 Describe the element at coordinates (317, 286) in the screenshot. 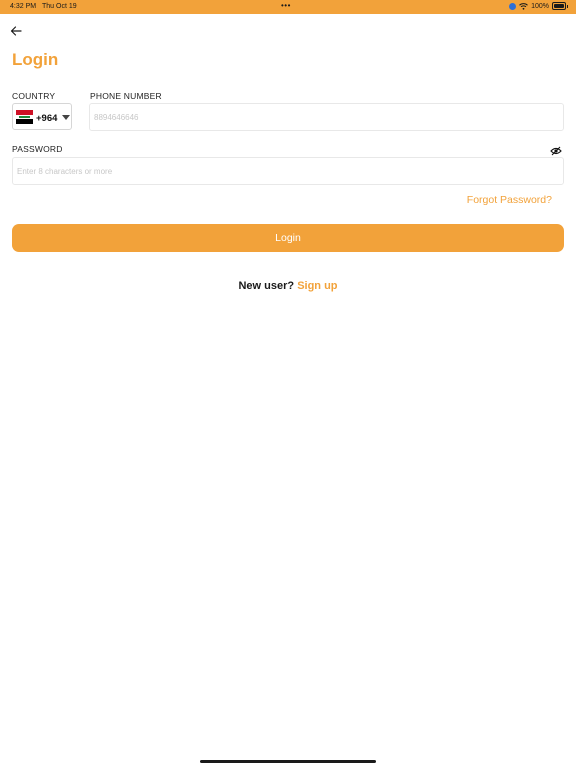

I see `signup-link: Sign up` at that location.